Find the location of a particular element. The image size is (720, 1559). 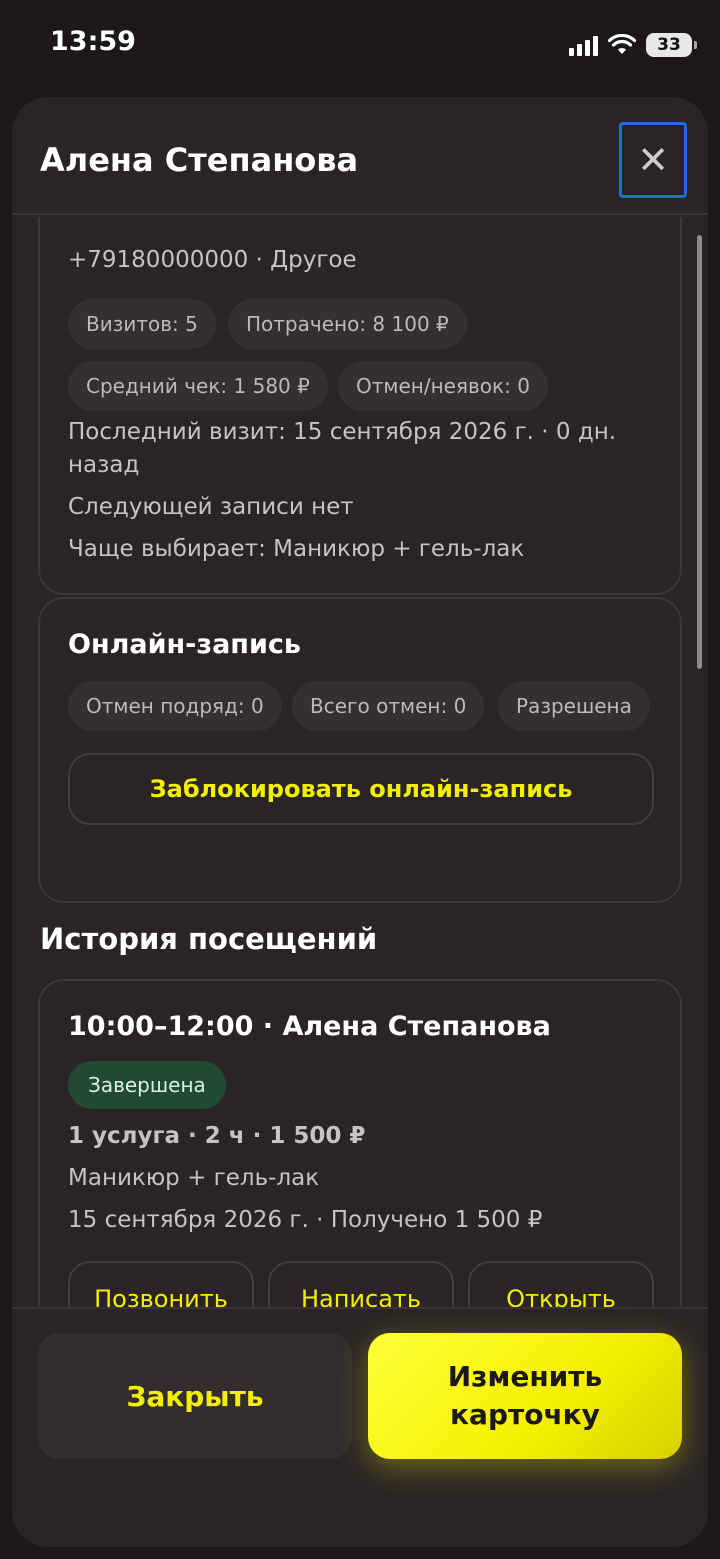

client-name-title: Алена Степанова is located at coordinates (199, 160).